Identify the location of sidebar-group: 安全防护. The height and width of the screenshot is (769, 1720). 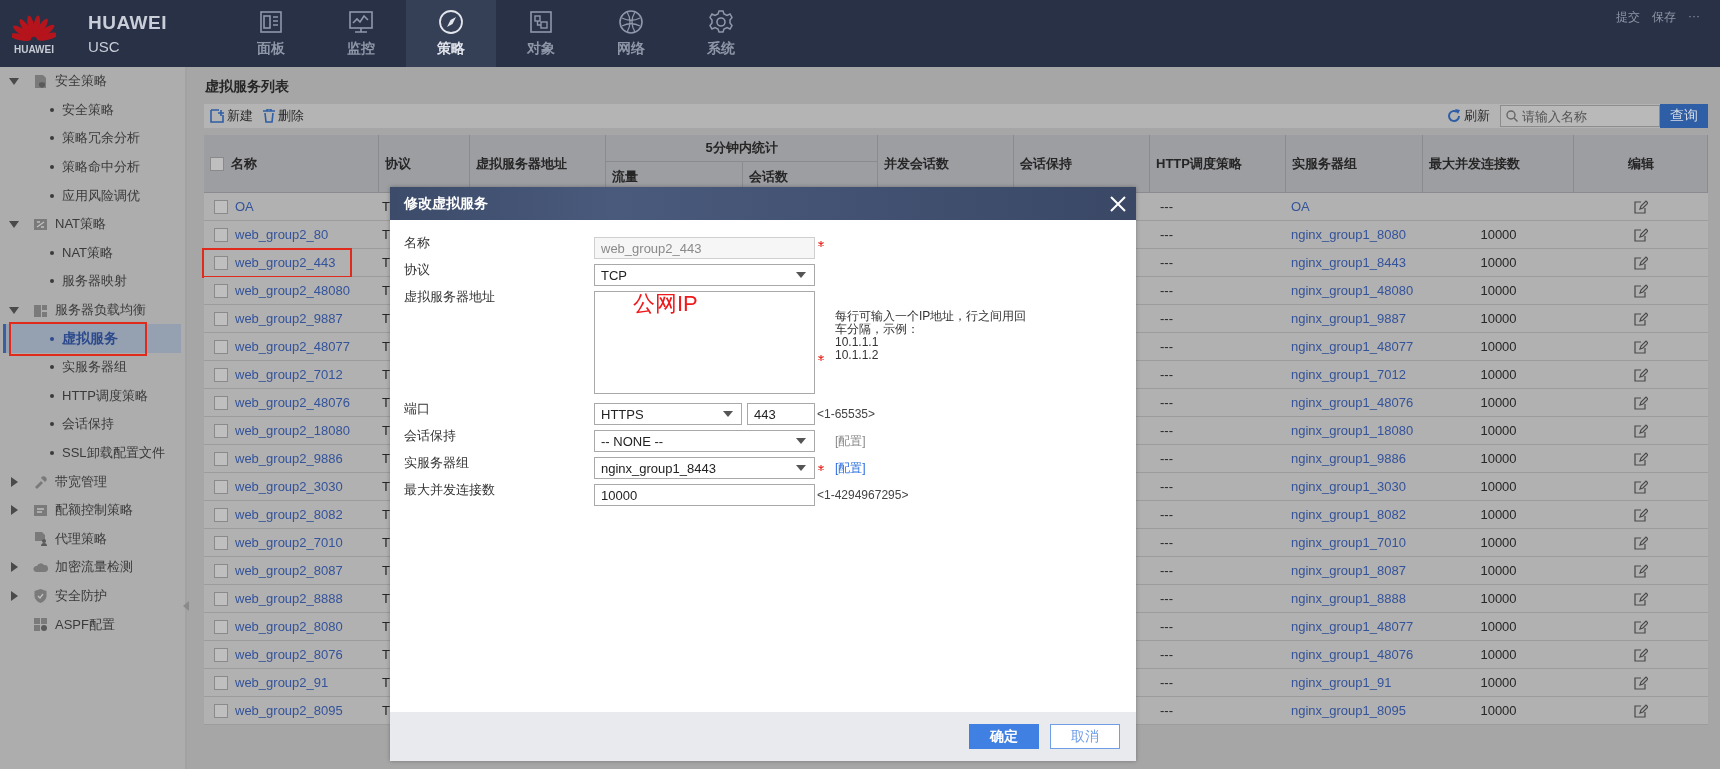
(81, 596).